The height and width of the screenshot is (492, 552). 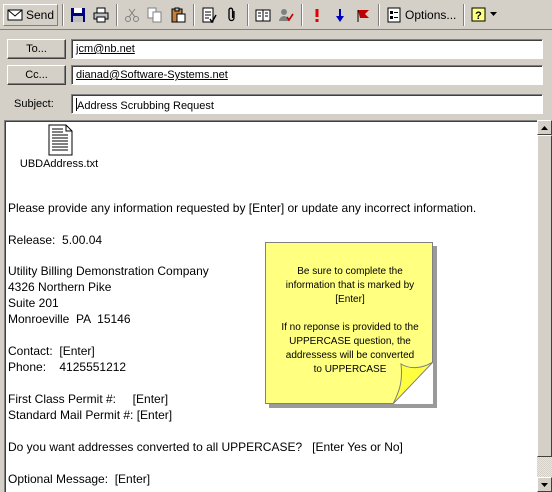 What do you see at coordinates (105, 49) in the screenshot?
I see `to-address: jcm@nb.net` at bounding box center [105, 49].